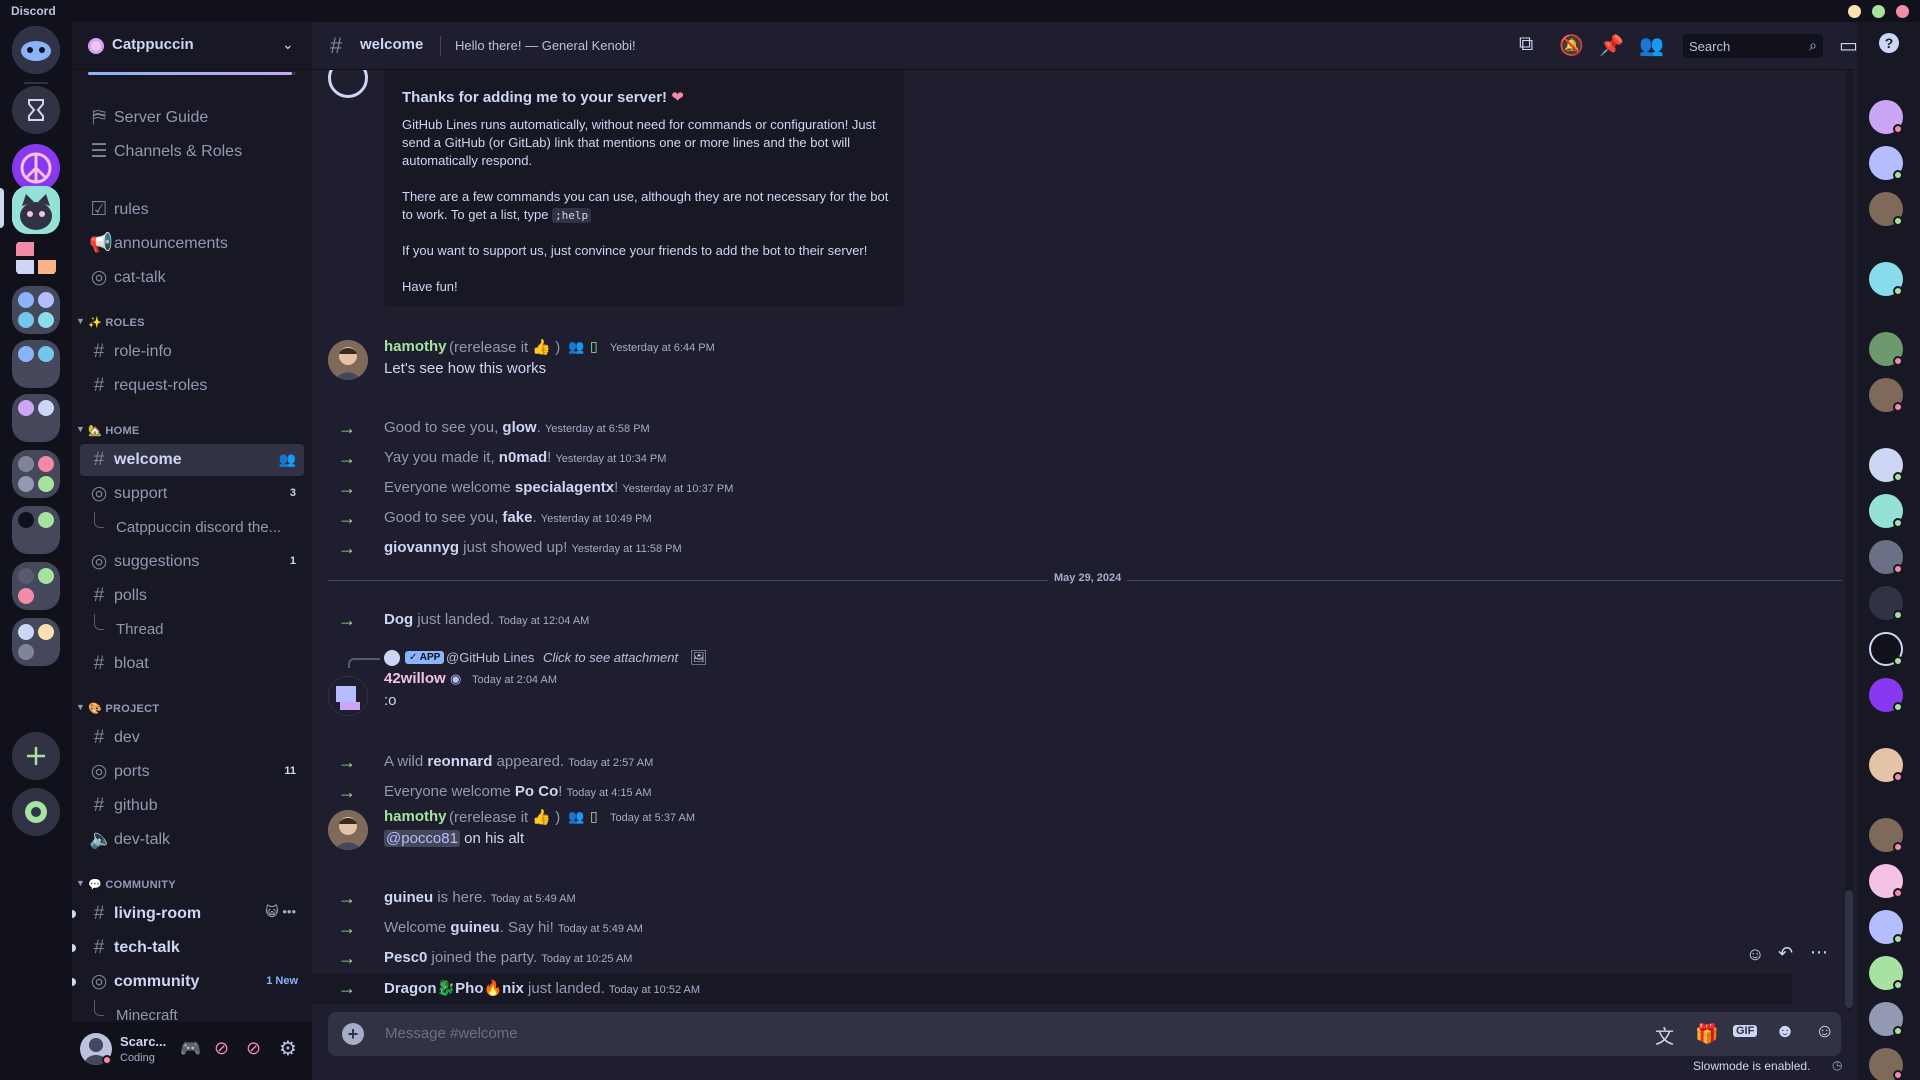 Image resolution: width=1920 pixels, height=1080 pixels. Describe the element at coordinates (610, 657) in the screenshot. I see `reply-preview: Click to see attachment` at that location.